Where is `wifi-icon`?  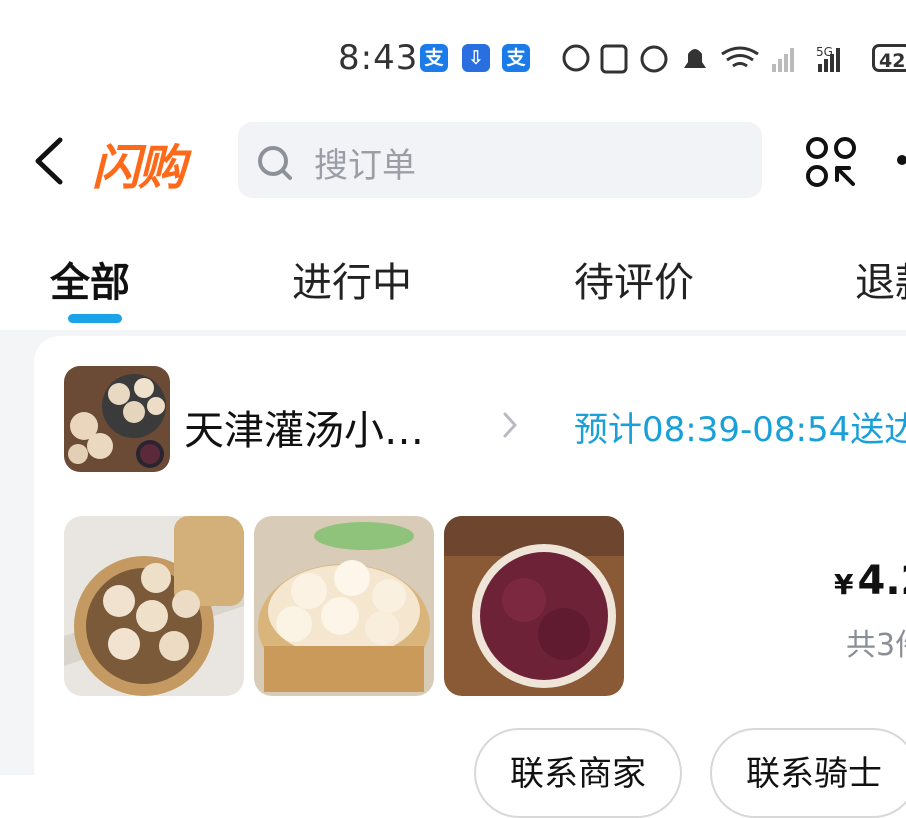
wifi-icon is located at coordinates (740, 57).